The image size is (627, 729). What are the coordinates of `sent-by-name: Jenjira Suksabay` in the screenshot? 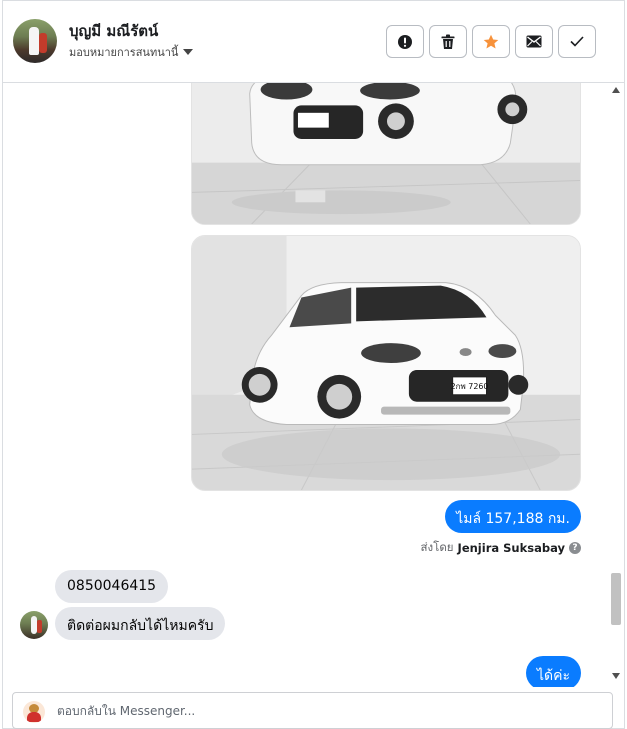 It's located at (511, 548).